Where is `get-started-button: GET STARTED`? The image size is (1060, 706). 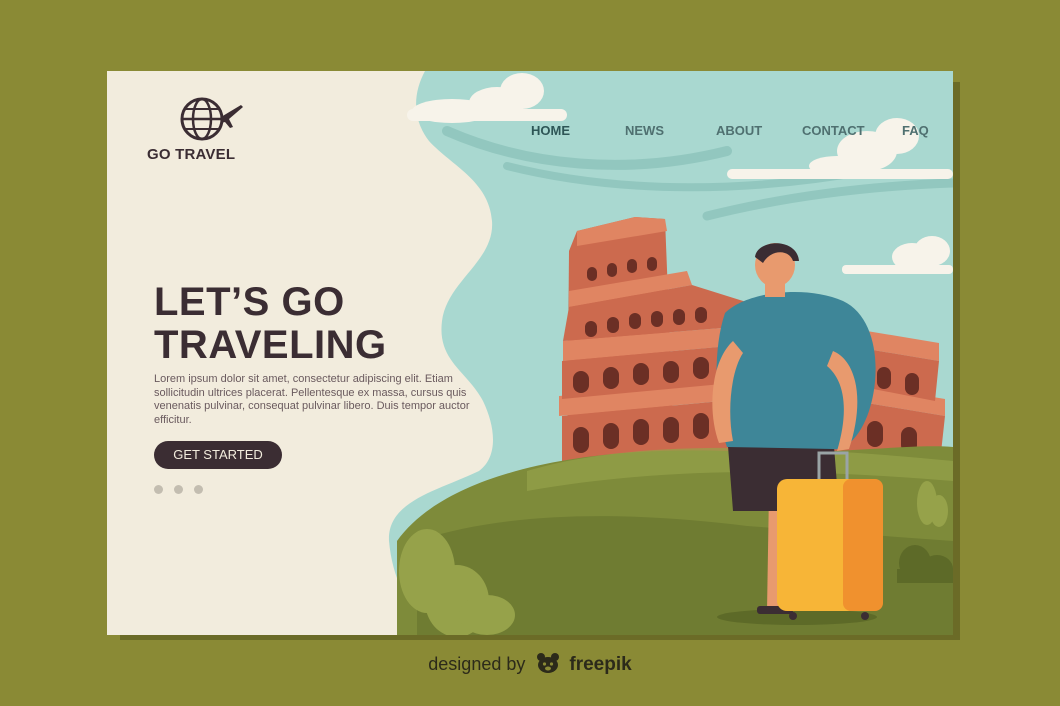
get-started-button: GET STARTED is located at coordinates (218, 455).